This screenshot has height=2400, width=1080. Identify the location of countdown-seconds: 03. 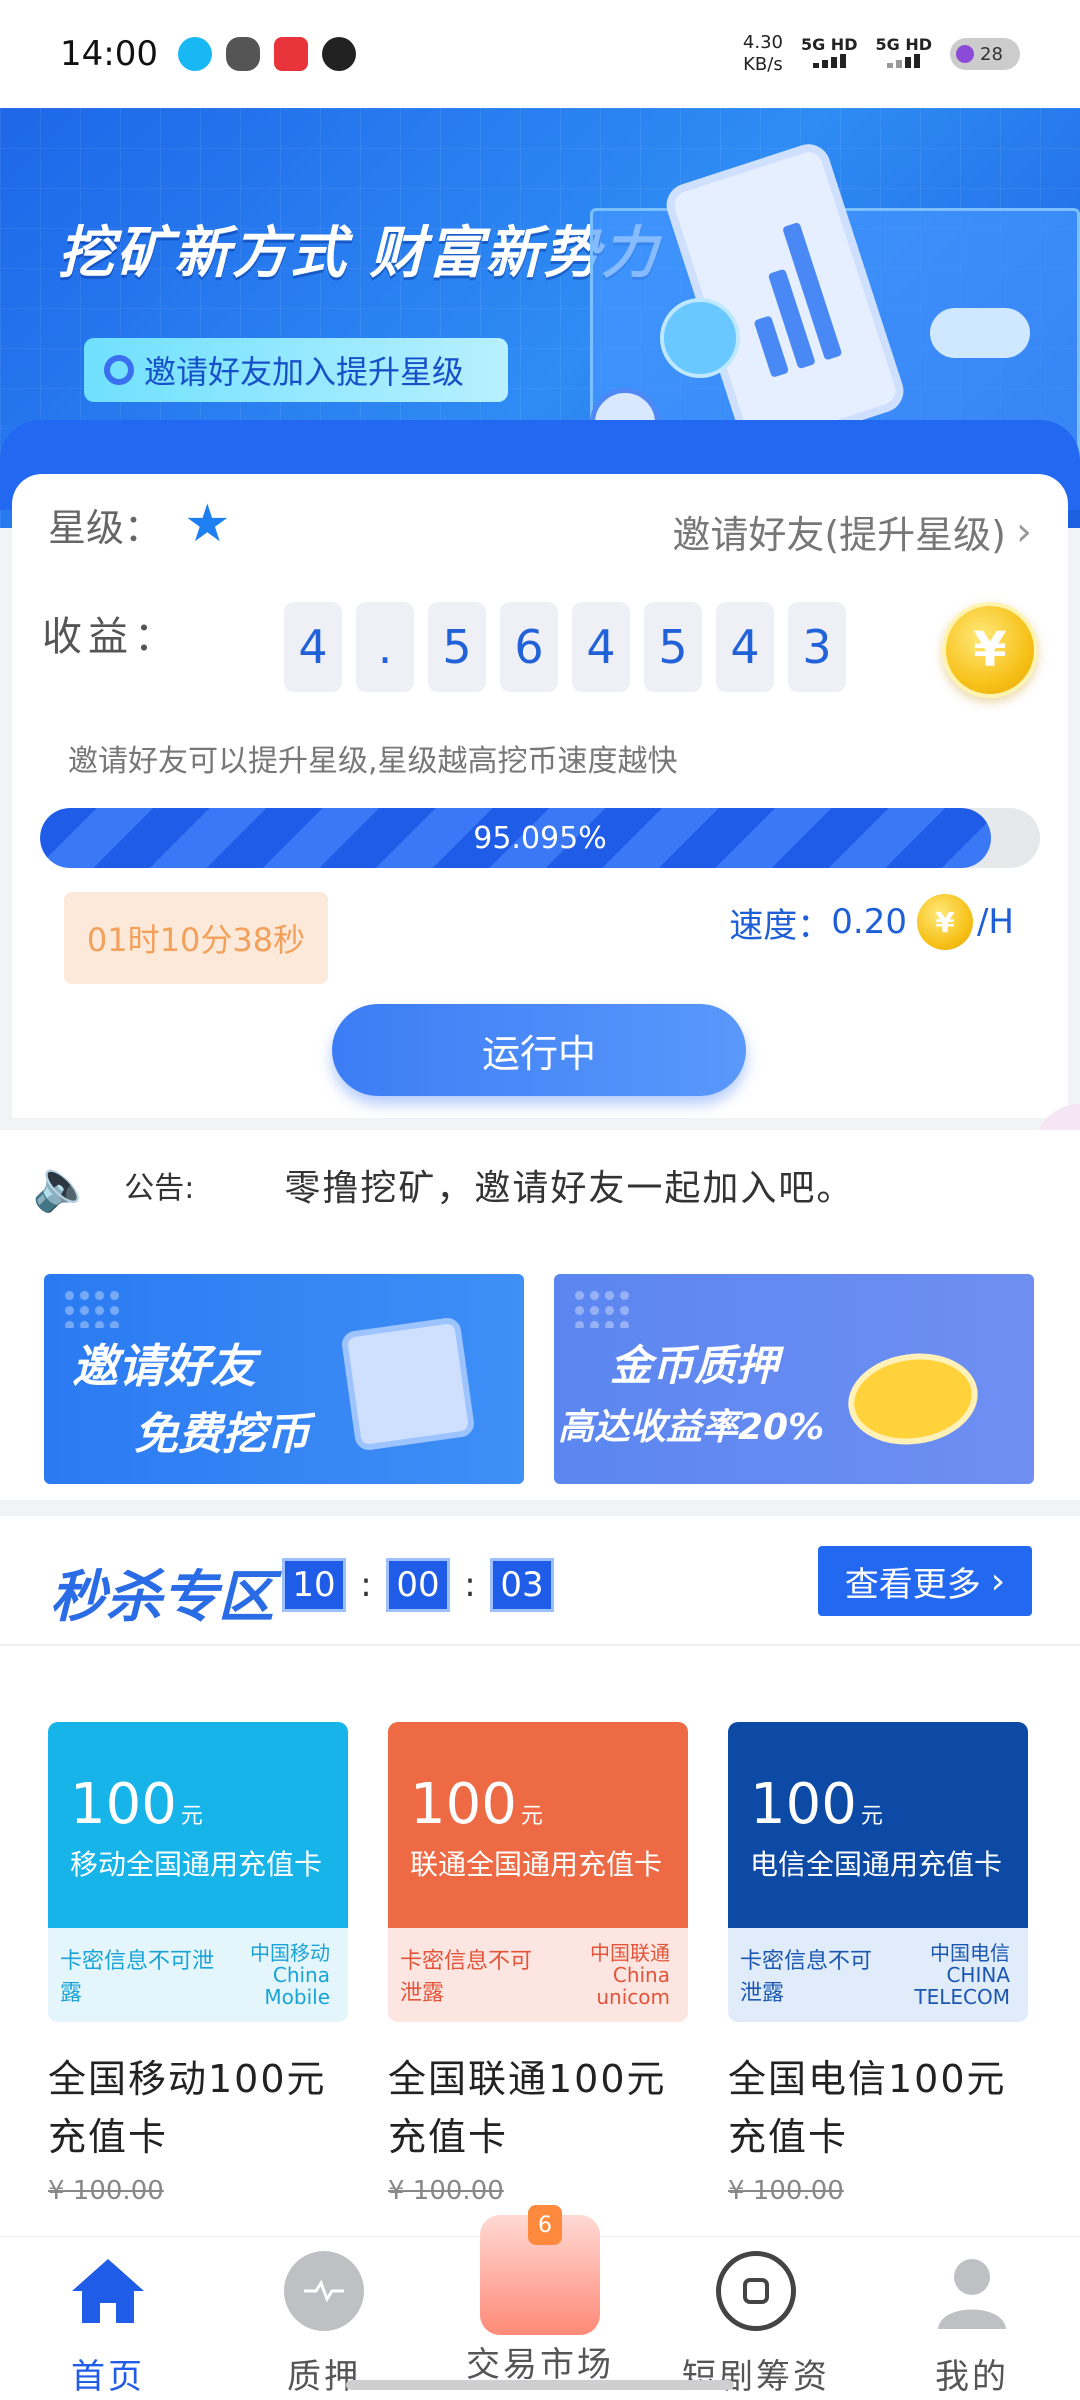
(522, 1585).